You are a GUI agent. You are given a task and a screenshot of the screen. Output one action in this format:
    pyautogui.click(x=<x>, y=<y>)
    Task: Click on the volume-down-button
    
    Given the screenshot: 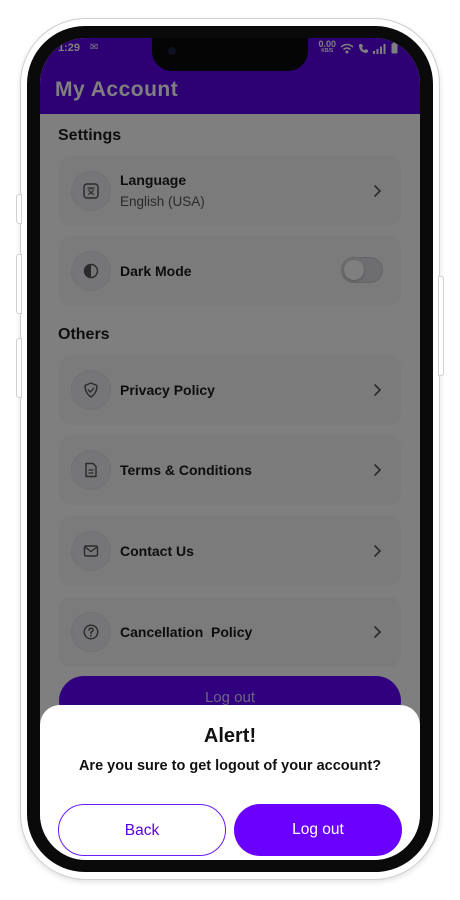 What is the action you would take?
    pyautogui.click(x=19, y=368)
    